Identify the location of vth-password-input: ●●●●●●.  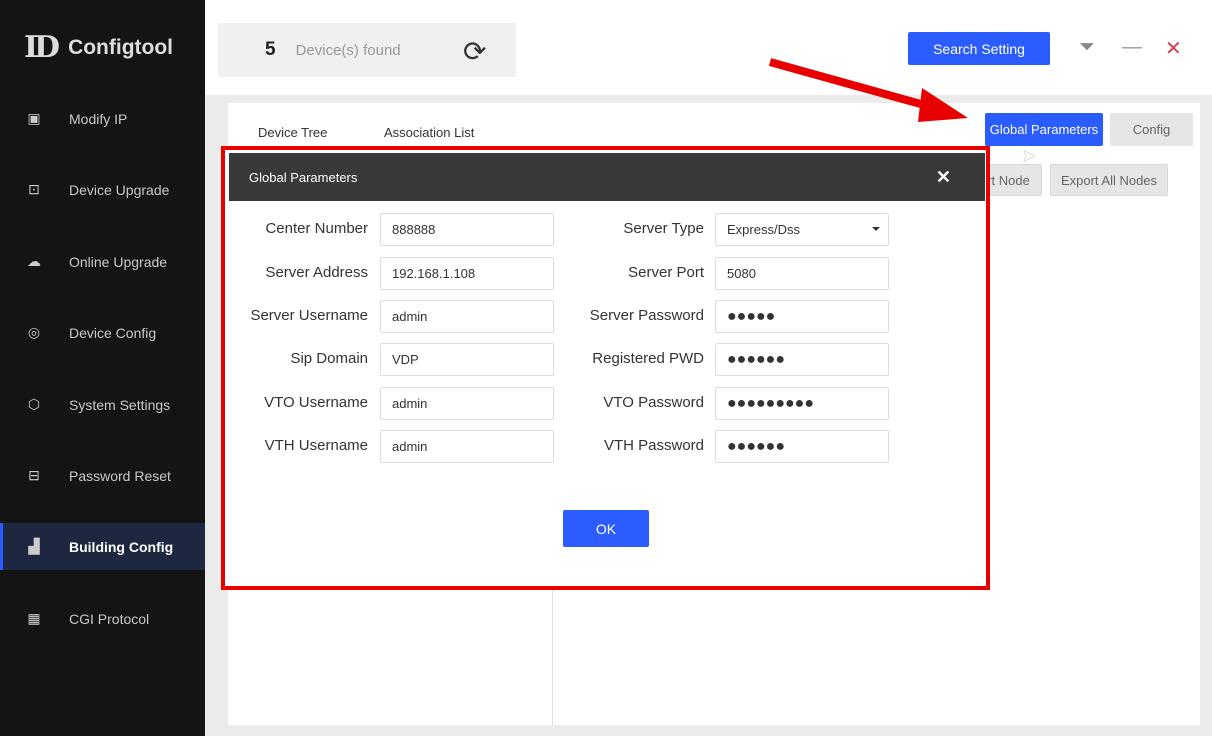
(802, 446).